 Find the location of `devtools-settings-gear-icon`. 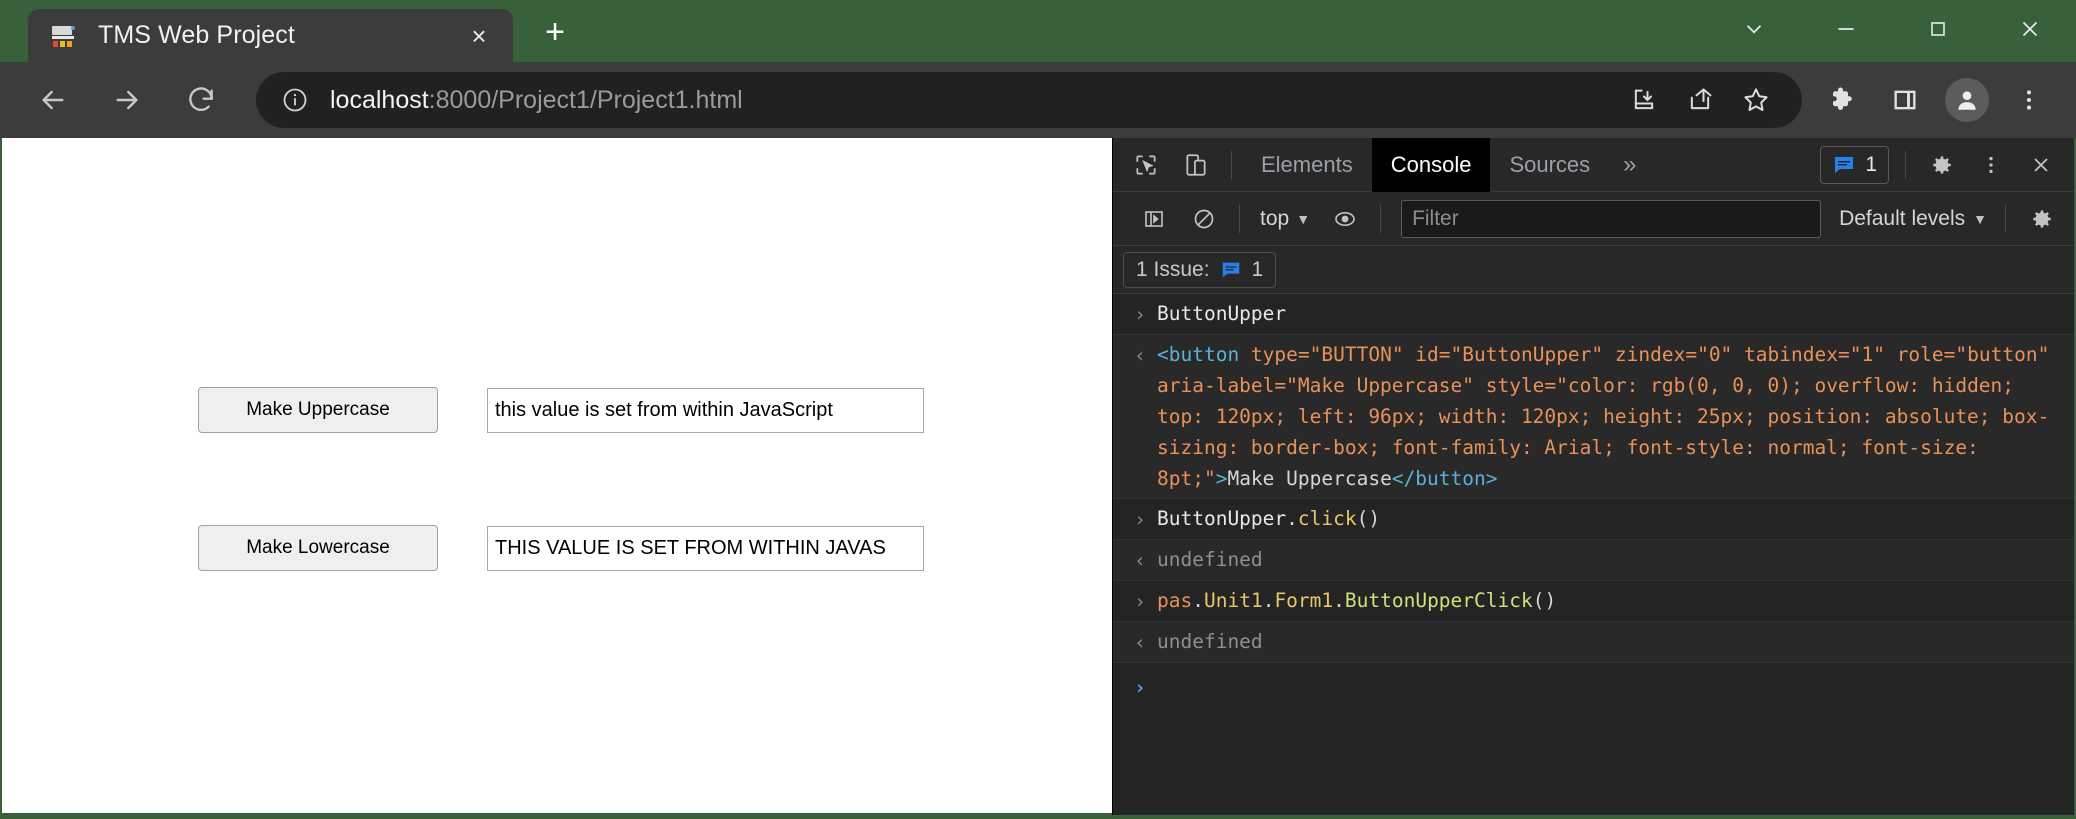

devtools-settings-gear-icon is located at coordinates (1941, 165).